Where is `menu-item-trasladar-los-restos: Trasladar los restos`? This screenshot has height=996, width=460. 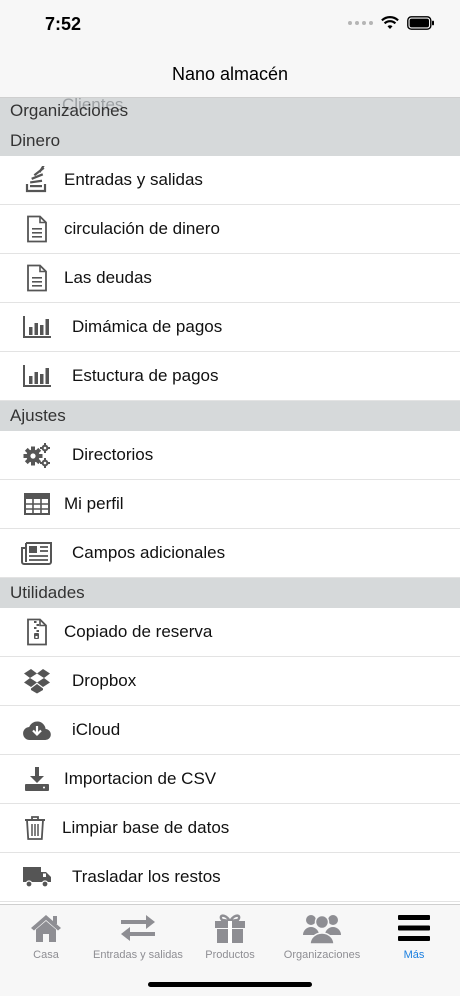
menu-item-trasladar-los-restos: Trasladar los restos is located at coordinates (230, 877).